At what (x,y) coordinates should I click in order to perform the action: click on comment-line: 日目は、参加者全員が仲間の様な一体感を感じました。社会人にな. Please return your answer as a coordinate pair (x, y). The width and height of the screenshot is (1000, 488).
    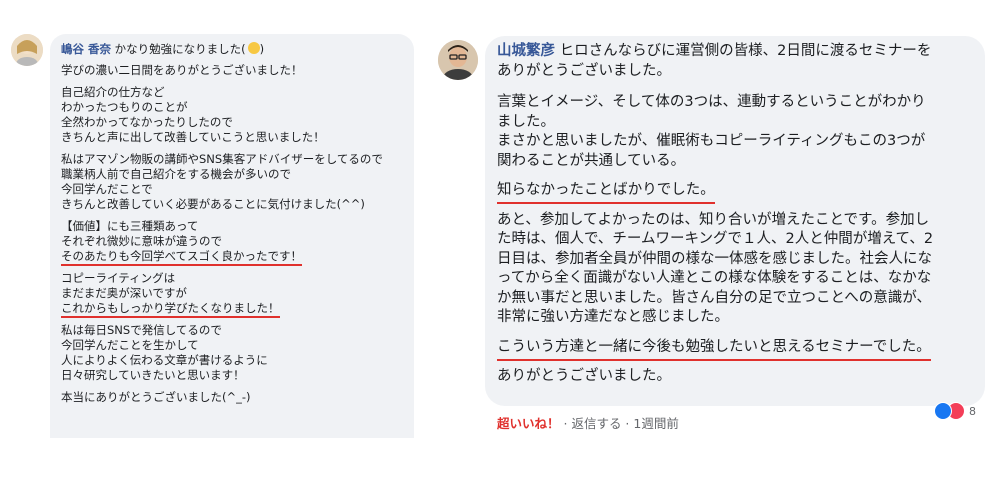
    Looking at the image, I should click on (714, 258).